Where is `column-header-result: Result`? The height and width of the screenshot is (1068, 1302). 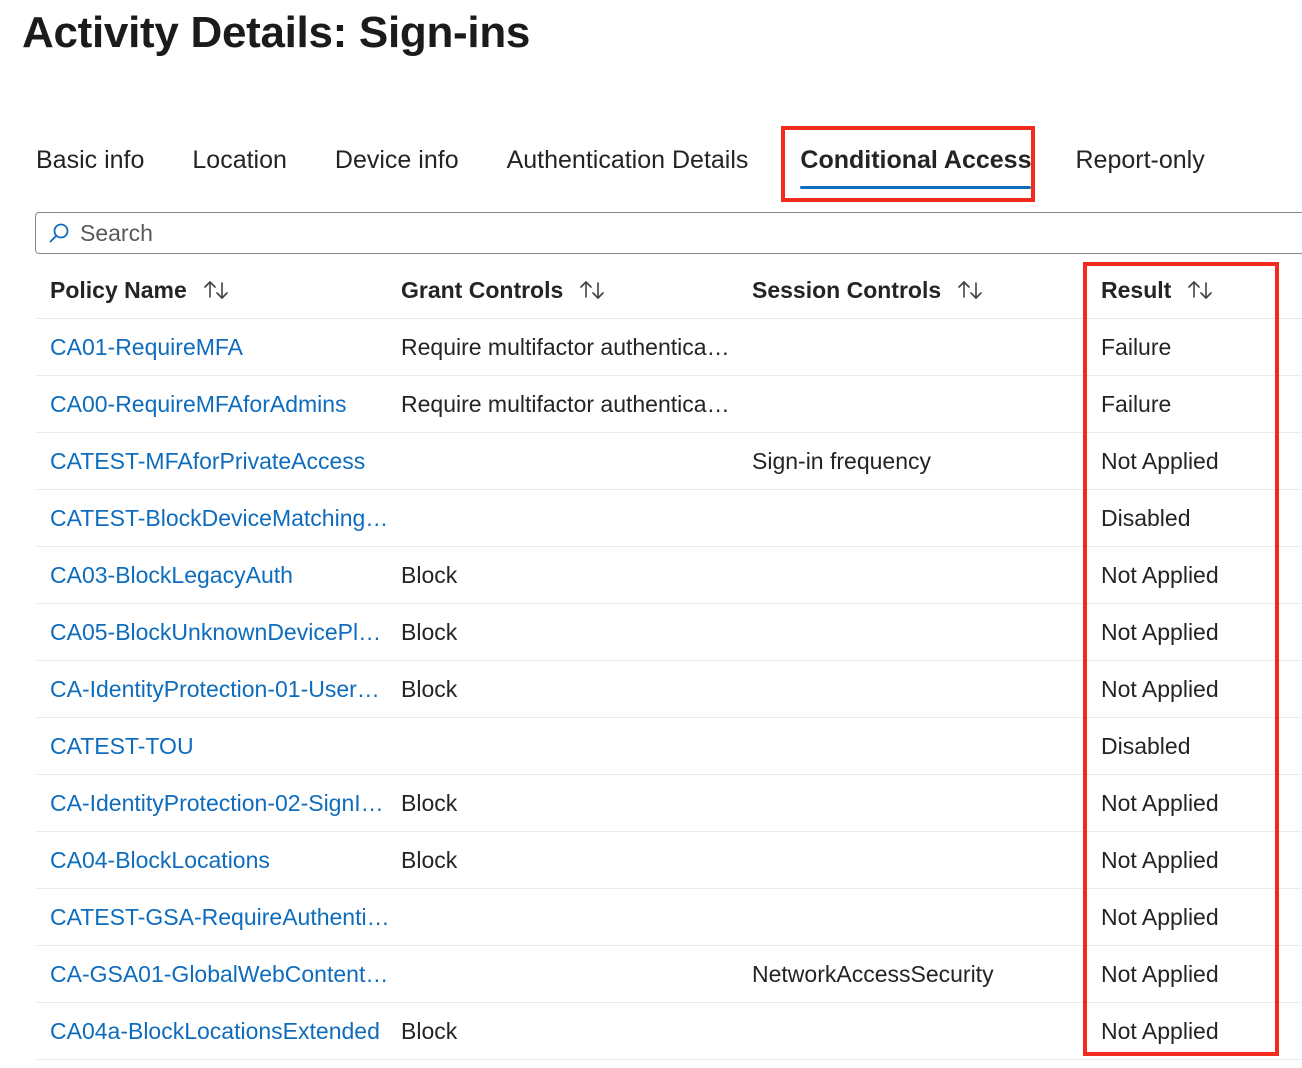
column-header-result: Result is located at coordinates (1196, 290).